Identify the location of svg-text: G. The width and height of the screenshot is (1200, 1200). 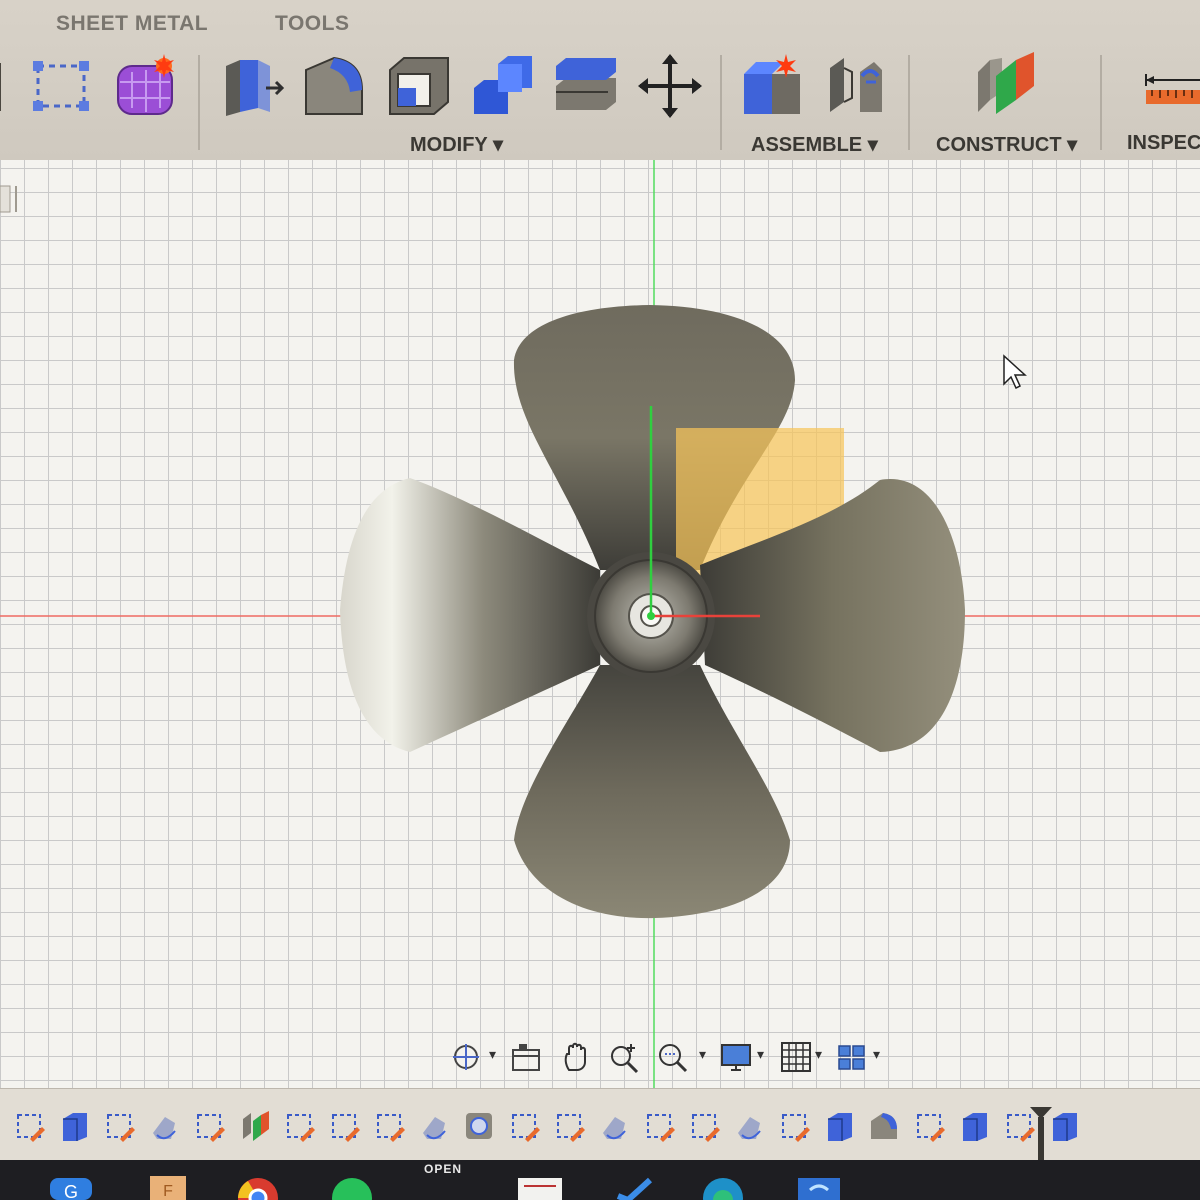
(71, 1191).